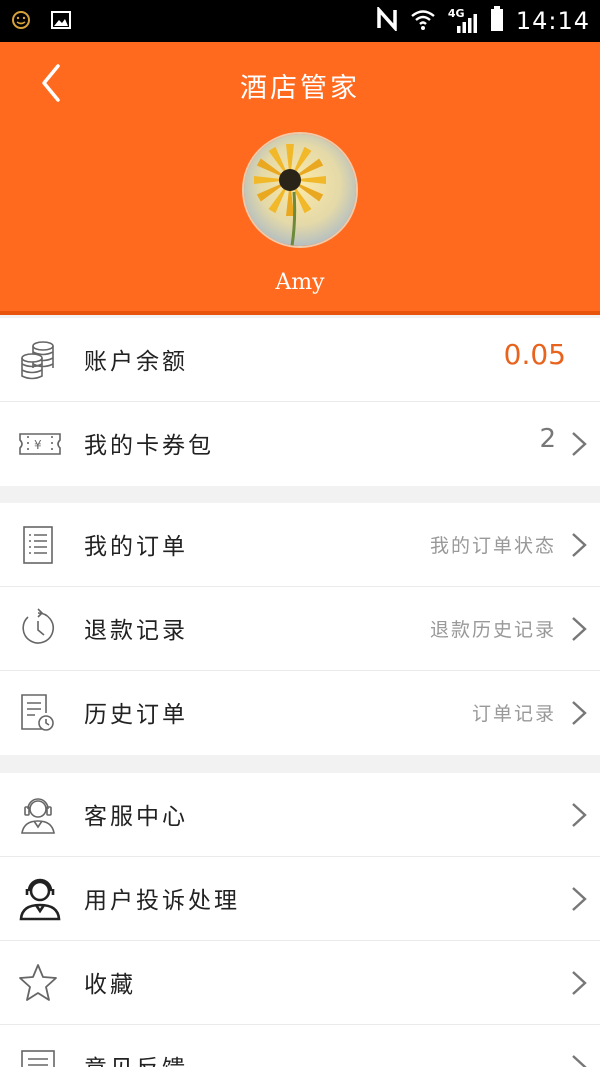 The width and height of the screenshot is (600, 1067). Describe the element at coordinates (300, 21) in the screenshot. I see `status-bar: 4G 14:14` at that location.